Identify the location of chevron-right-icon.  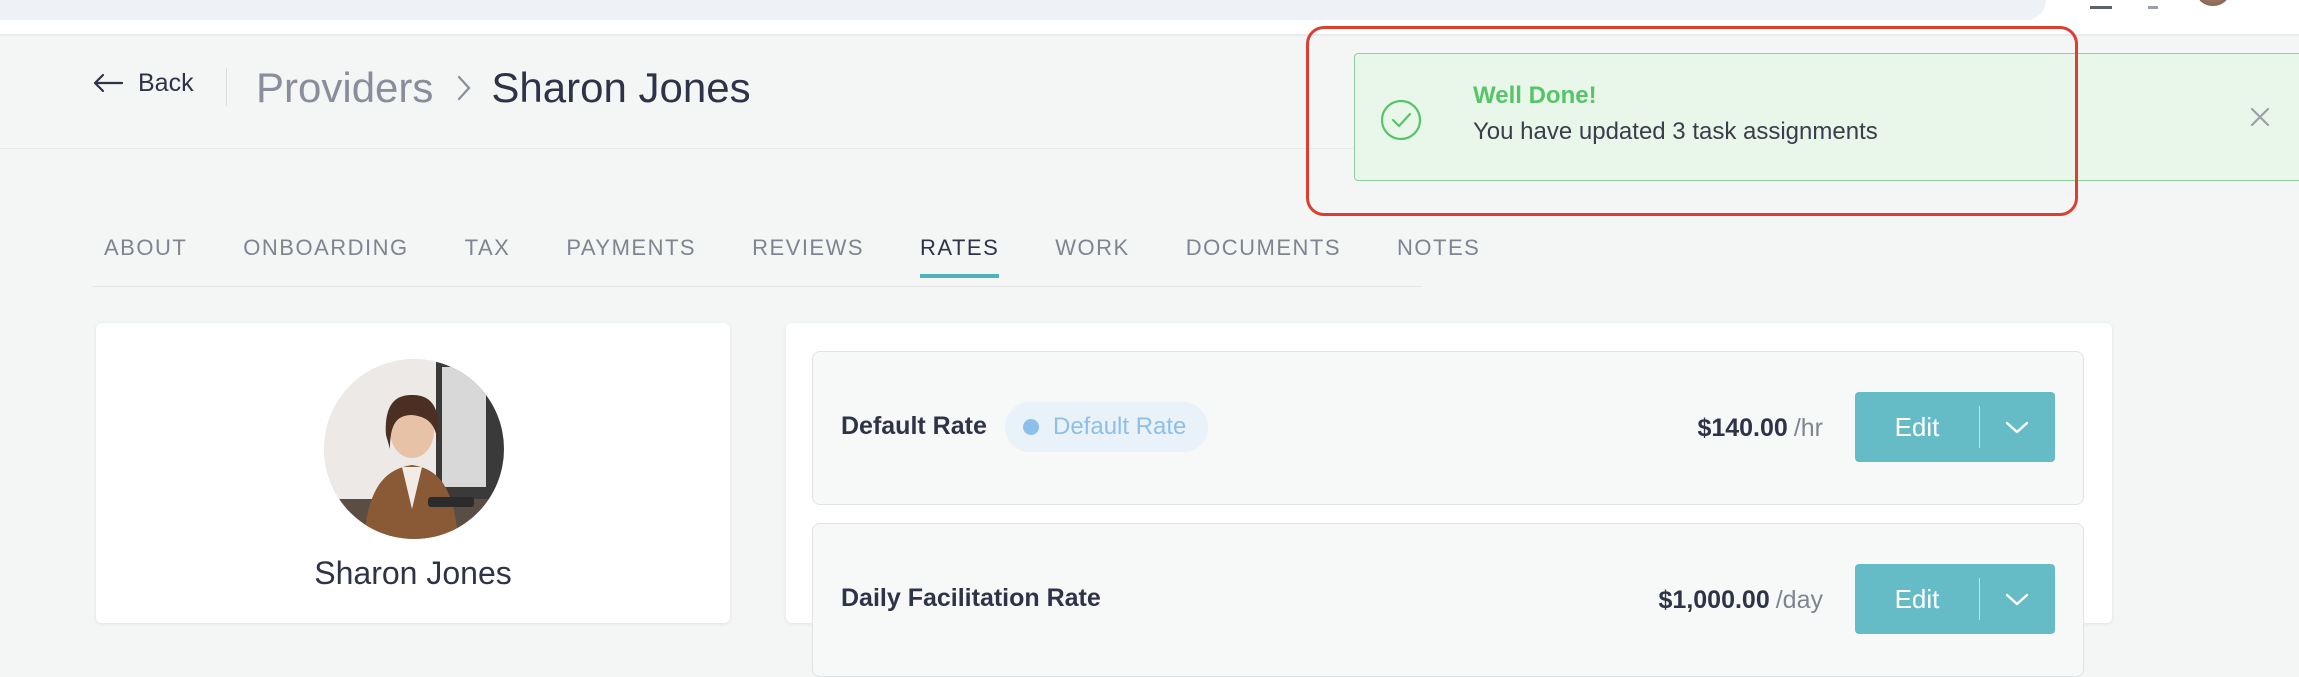
(464, 88).